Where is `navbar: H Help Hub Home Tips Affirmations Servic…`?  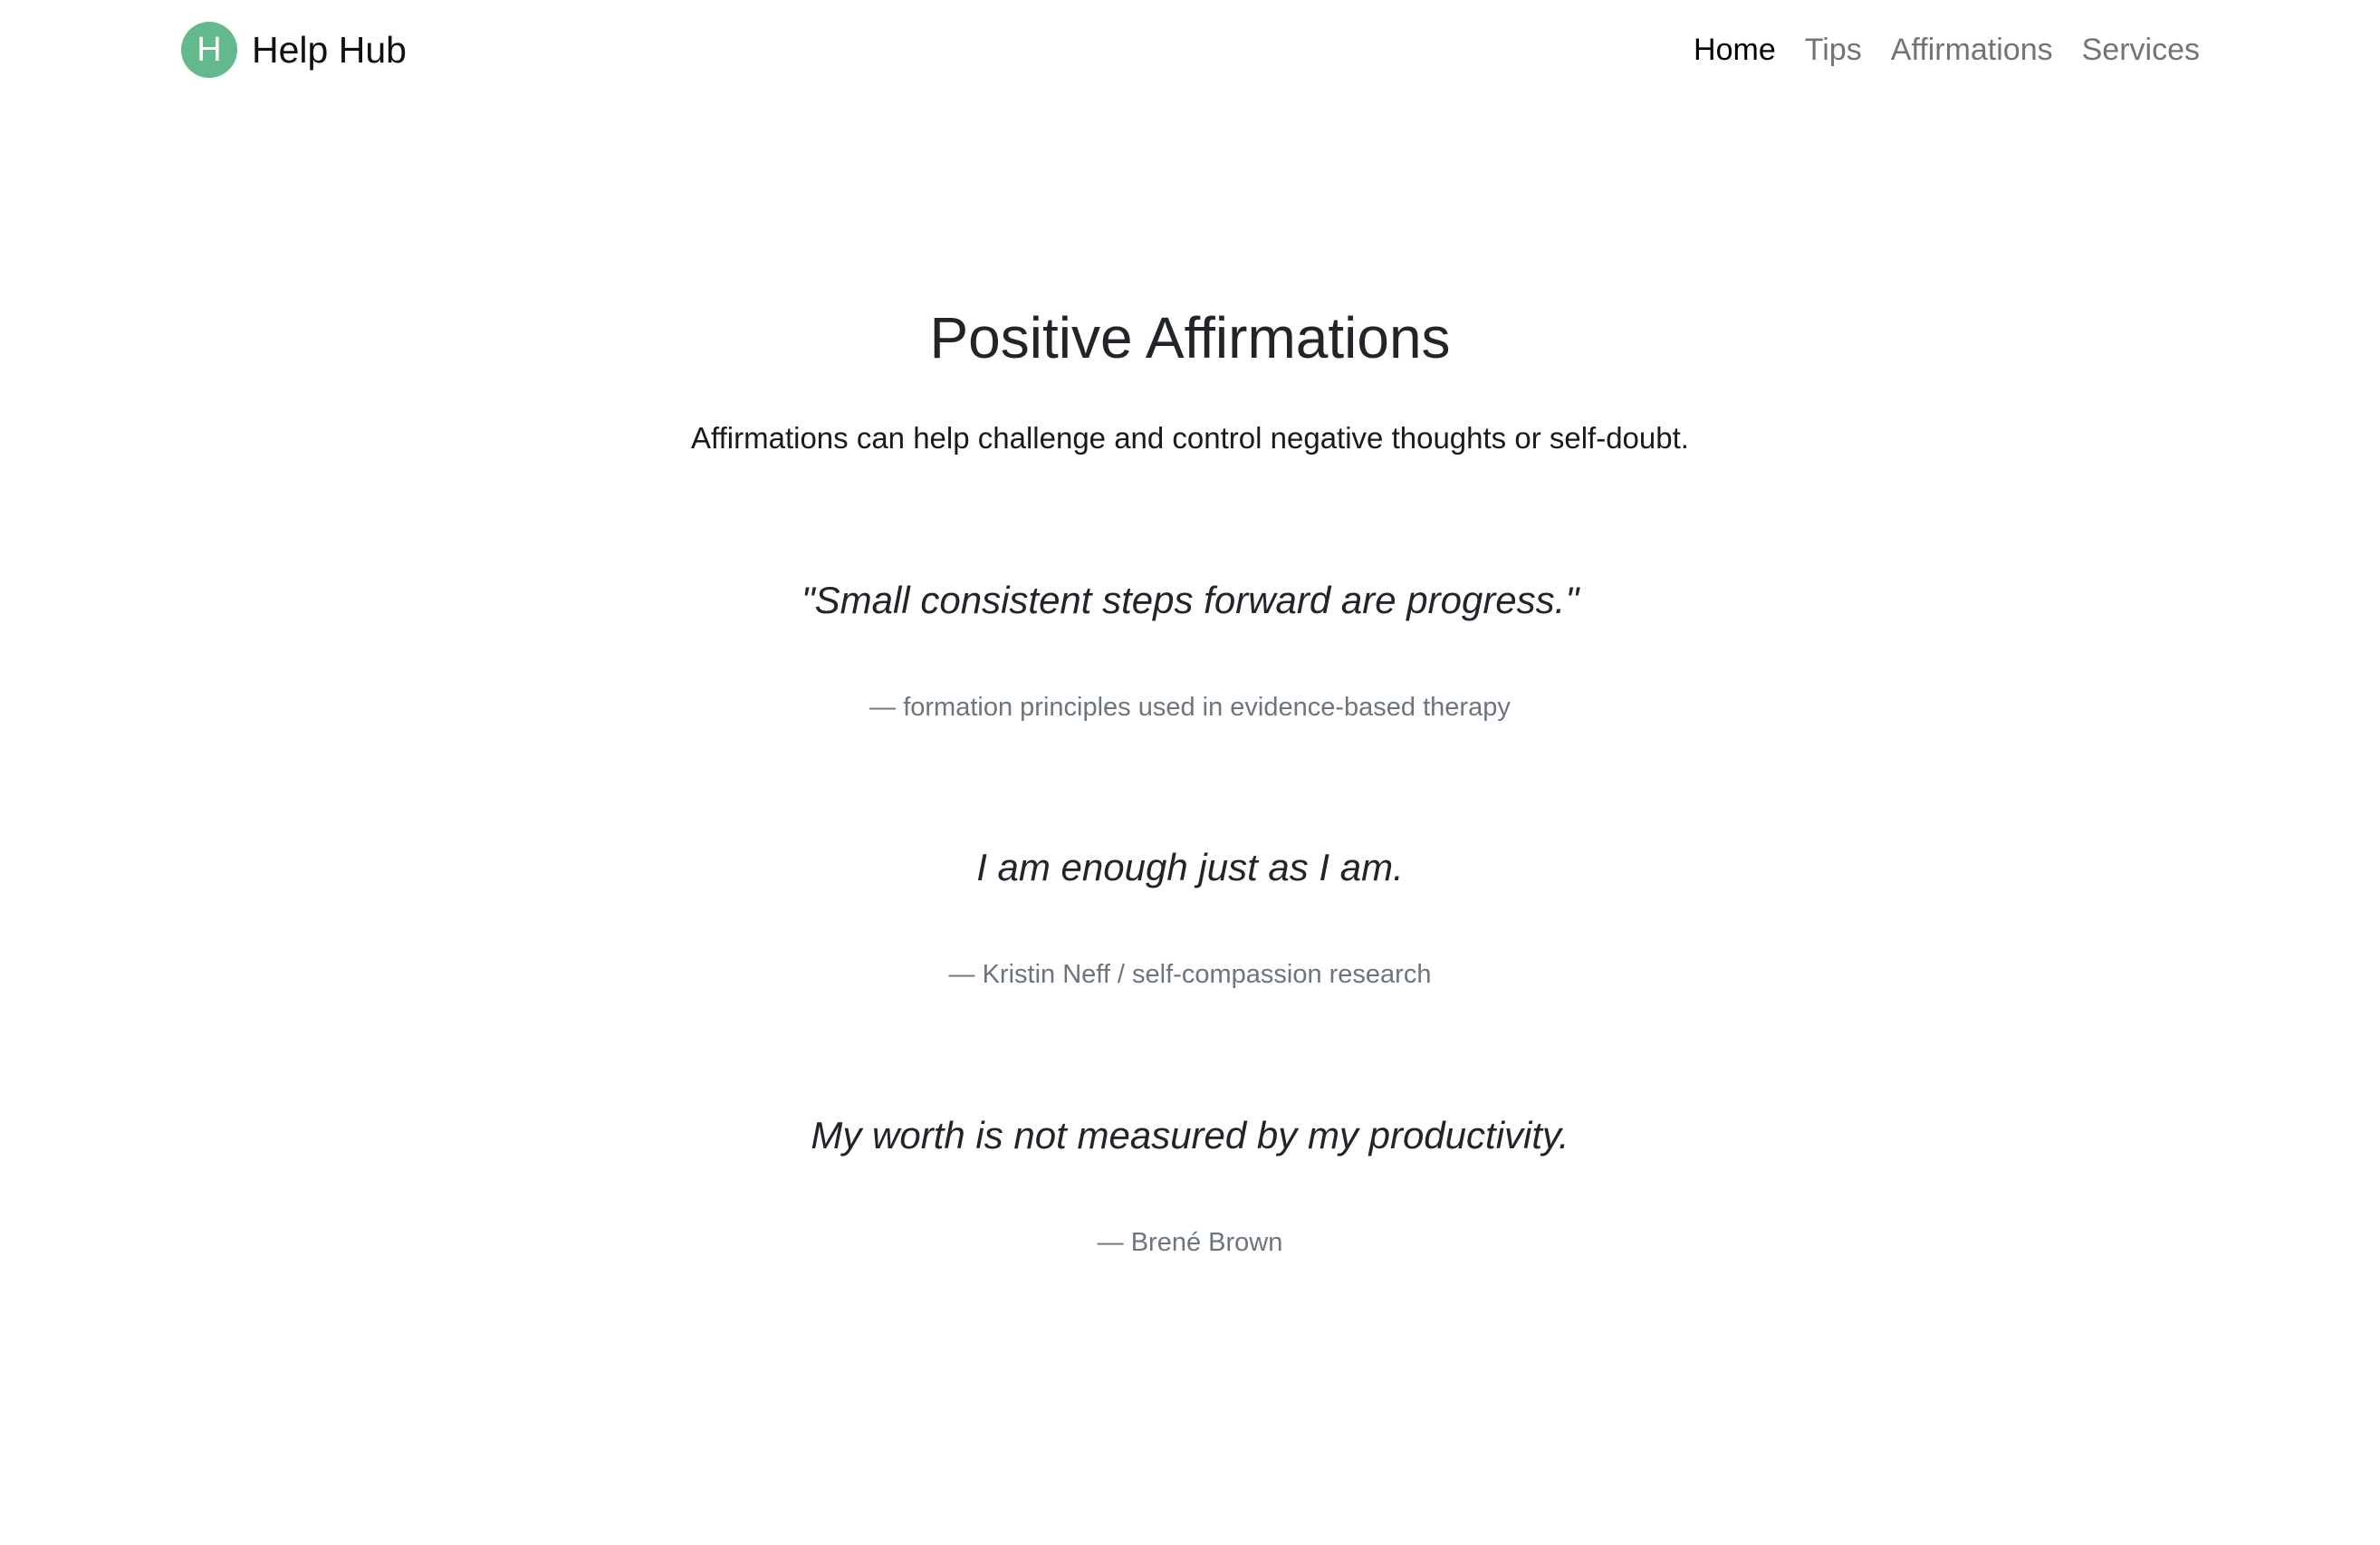
navbar: H Help Hub Home Tips Affirmations Servic… is located at coordinates (1190, 50).